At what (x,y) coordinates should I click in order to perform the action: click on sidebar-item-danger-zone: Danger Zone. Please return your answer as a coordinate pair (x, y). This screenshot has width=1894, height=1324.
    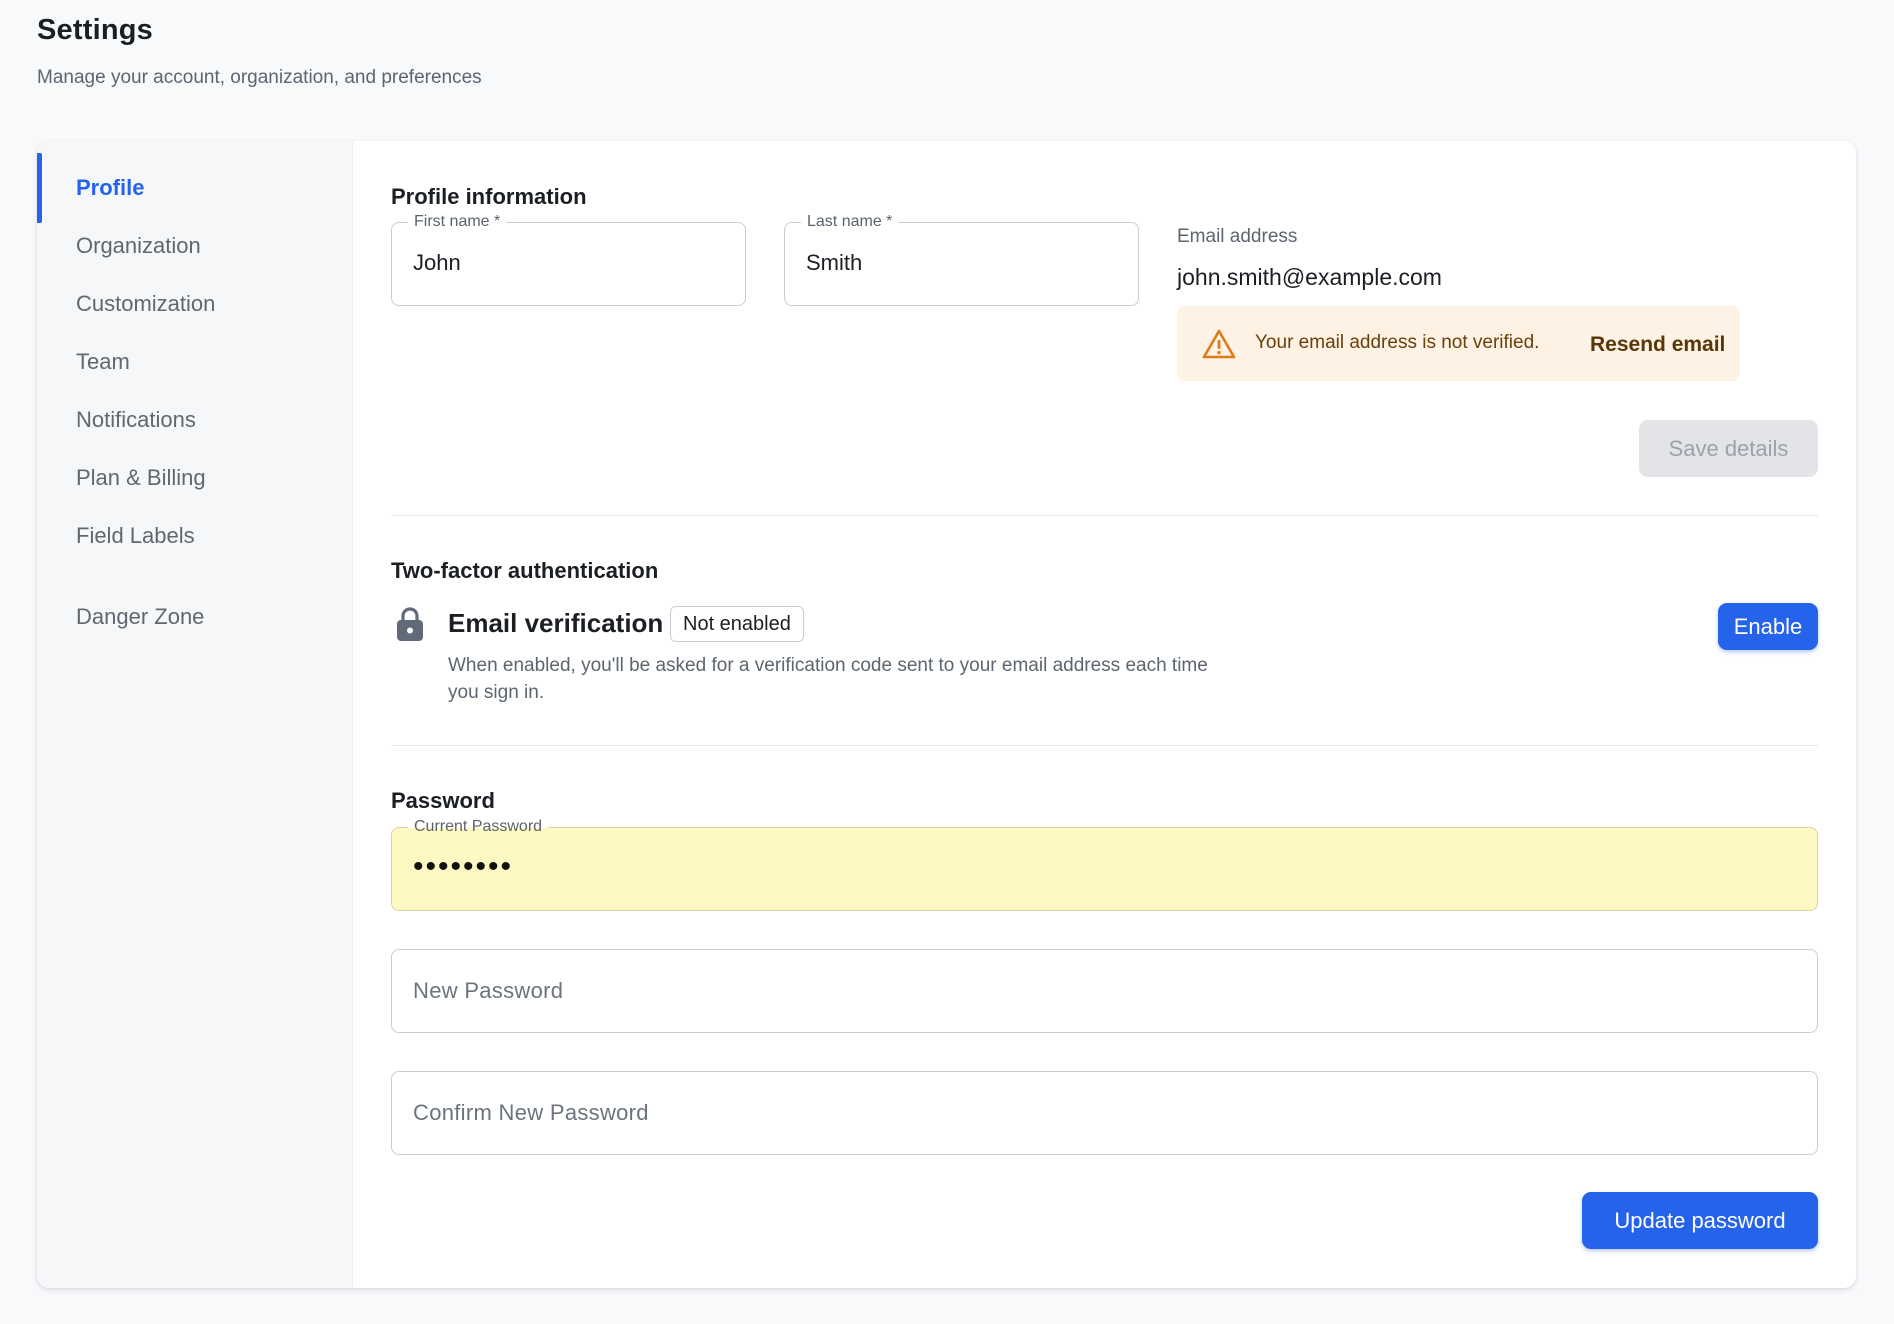
    Looking at the image, I should click on (195, 617).